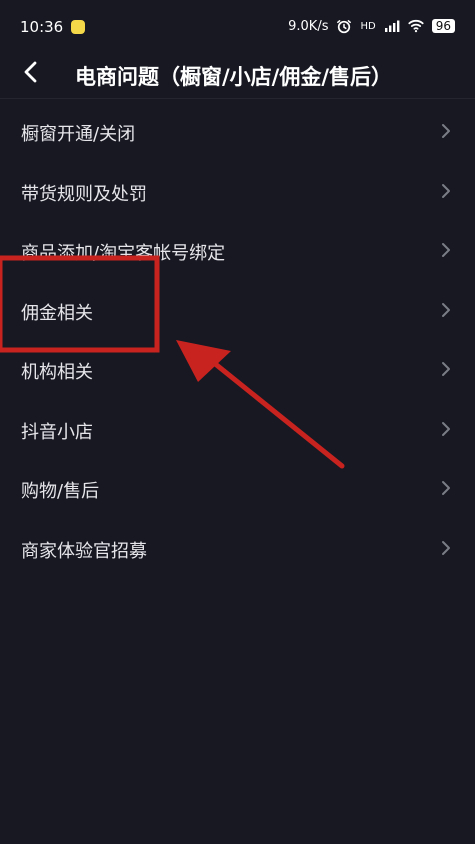  I want to click on list-item-shopping-aftersales: 购物/售后, so click(237, 489).